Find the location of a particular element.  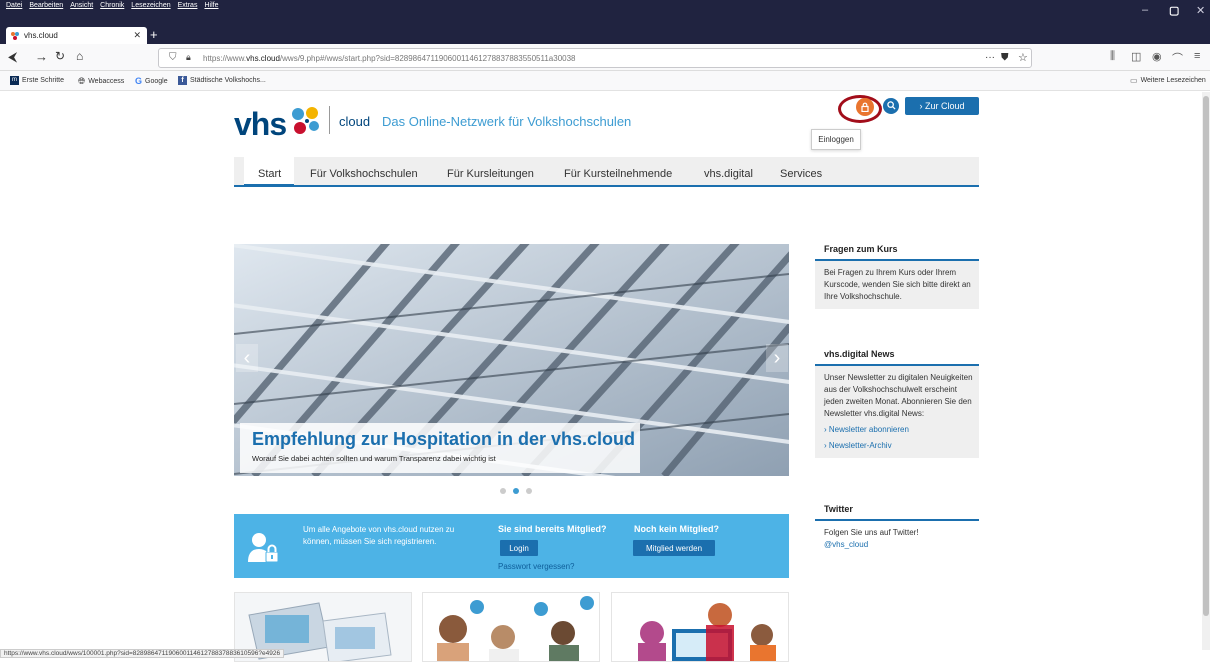

member-heading: Sie sind bereits Mitglied? is located at coordinates (552, 529).